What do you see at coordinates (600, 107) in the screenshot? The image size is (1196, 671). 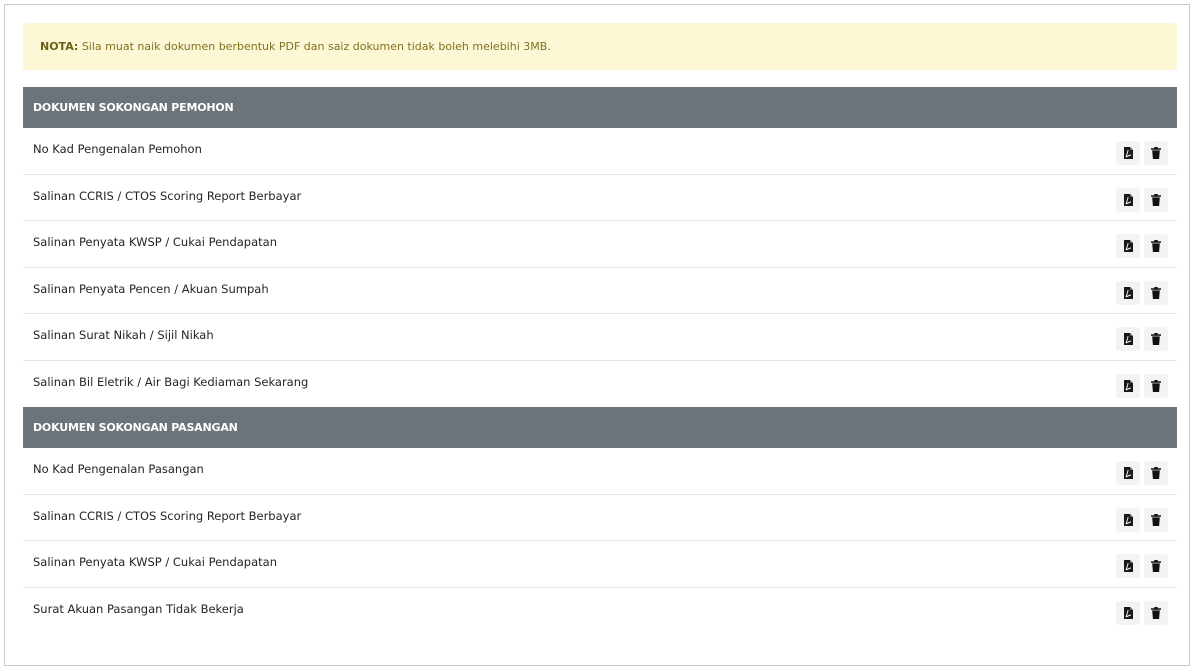 I see `section-header-pemohon: DOKUMEN SOKONGAN PEMOHON` at bounding box center [600, 107].